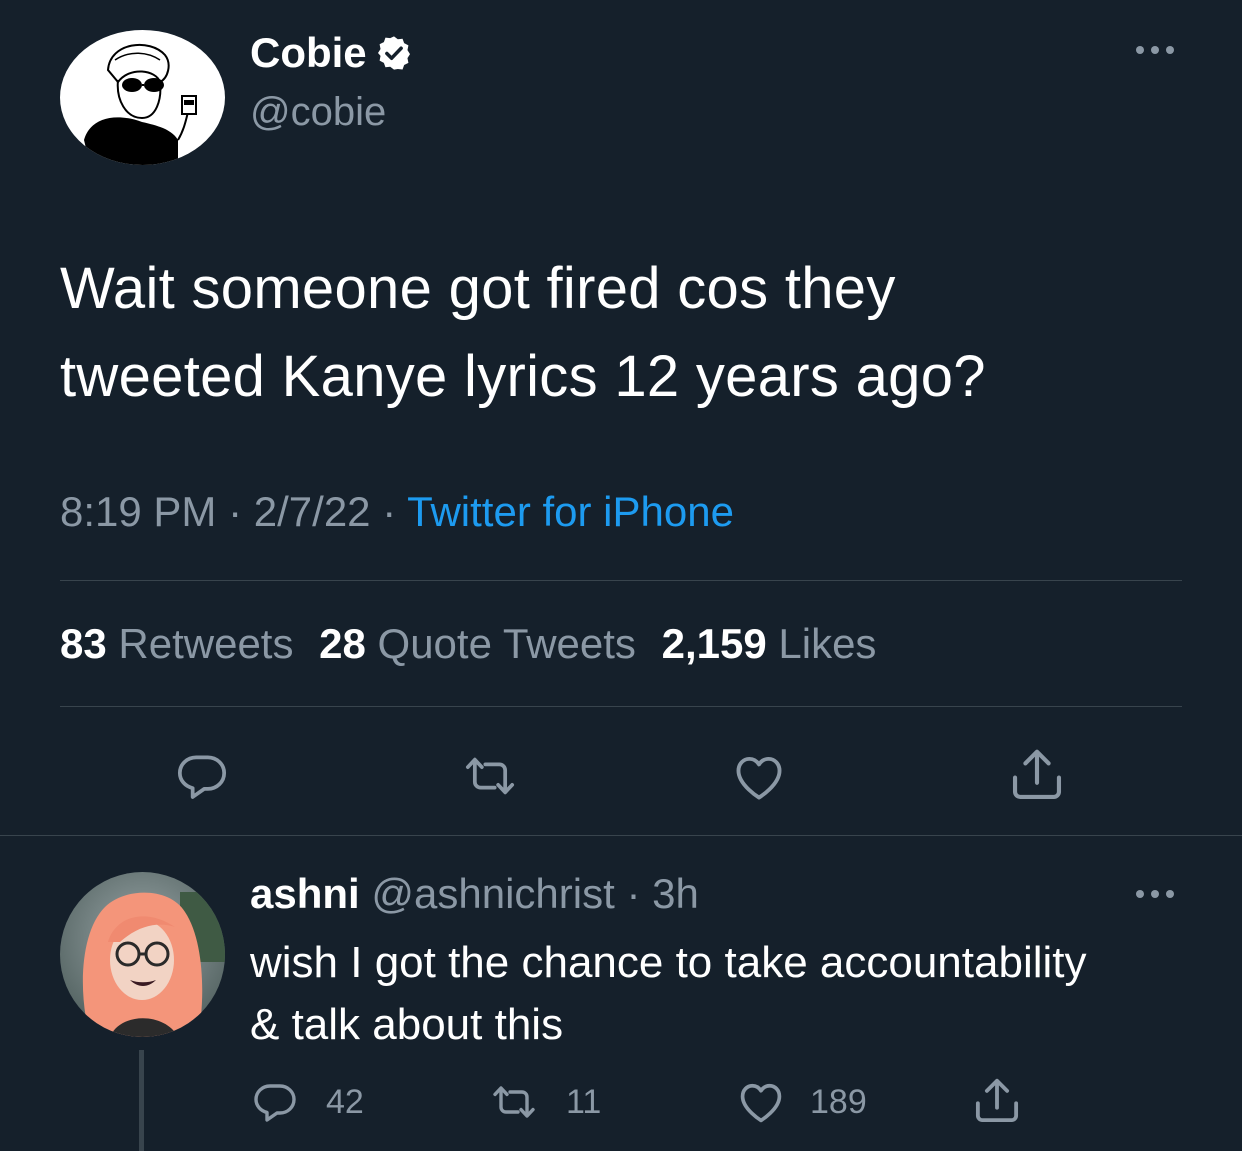  What do you see at coordinates (544, 1102) in the screenshot?
I see `reply-action-retweet: 11` at bounding box center [544, 1102].